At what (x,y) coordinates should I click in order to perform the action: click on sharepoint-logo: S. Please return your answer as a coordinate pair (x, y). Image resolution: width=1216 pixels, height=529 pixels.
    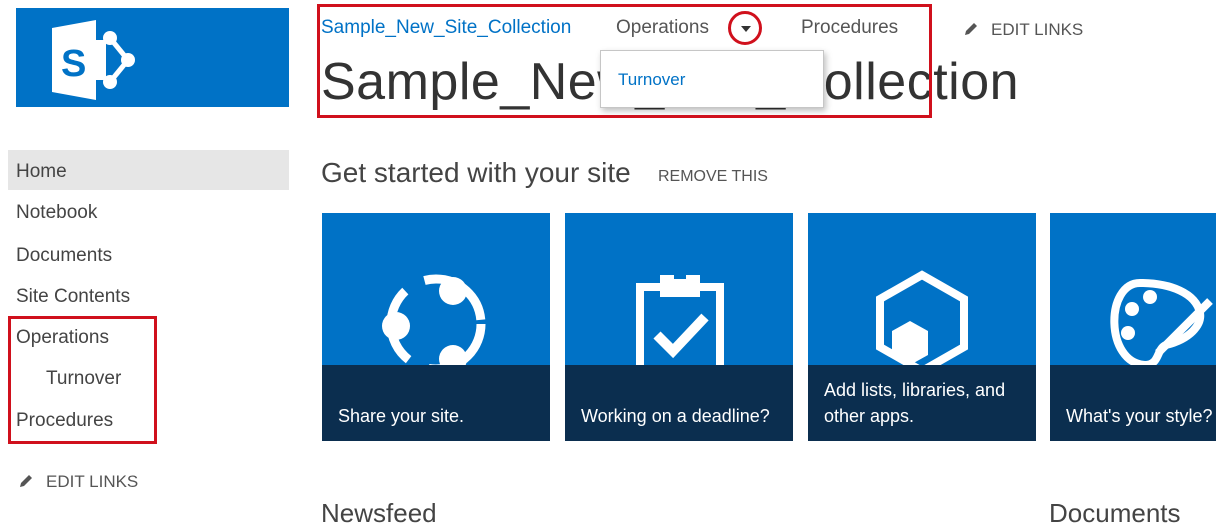
    Looking at the image, I should click on (152, 57).